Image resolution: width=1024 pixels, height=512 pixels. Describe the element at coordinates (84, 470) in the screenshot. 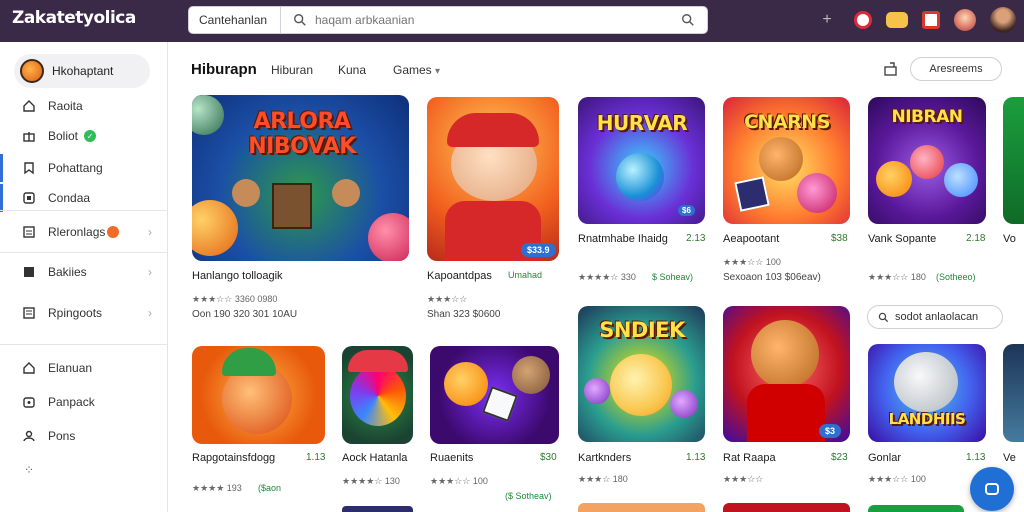

I see `sidebar-item-more: ⁘` at that location.